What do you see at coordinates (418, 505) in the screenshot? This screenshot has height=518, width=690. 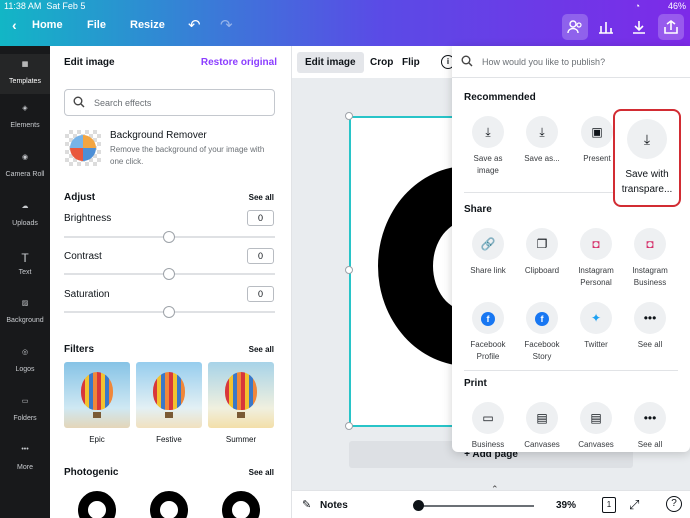 I see `zoom-slider-knob` at bounding box center [418, 505].